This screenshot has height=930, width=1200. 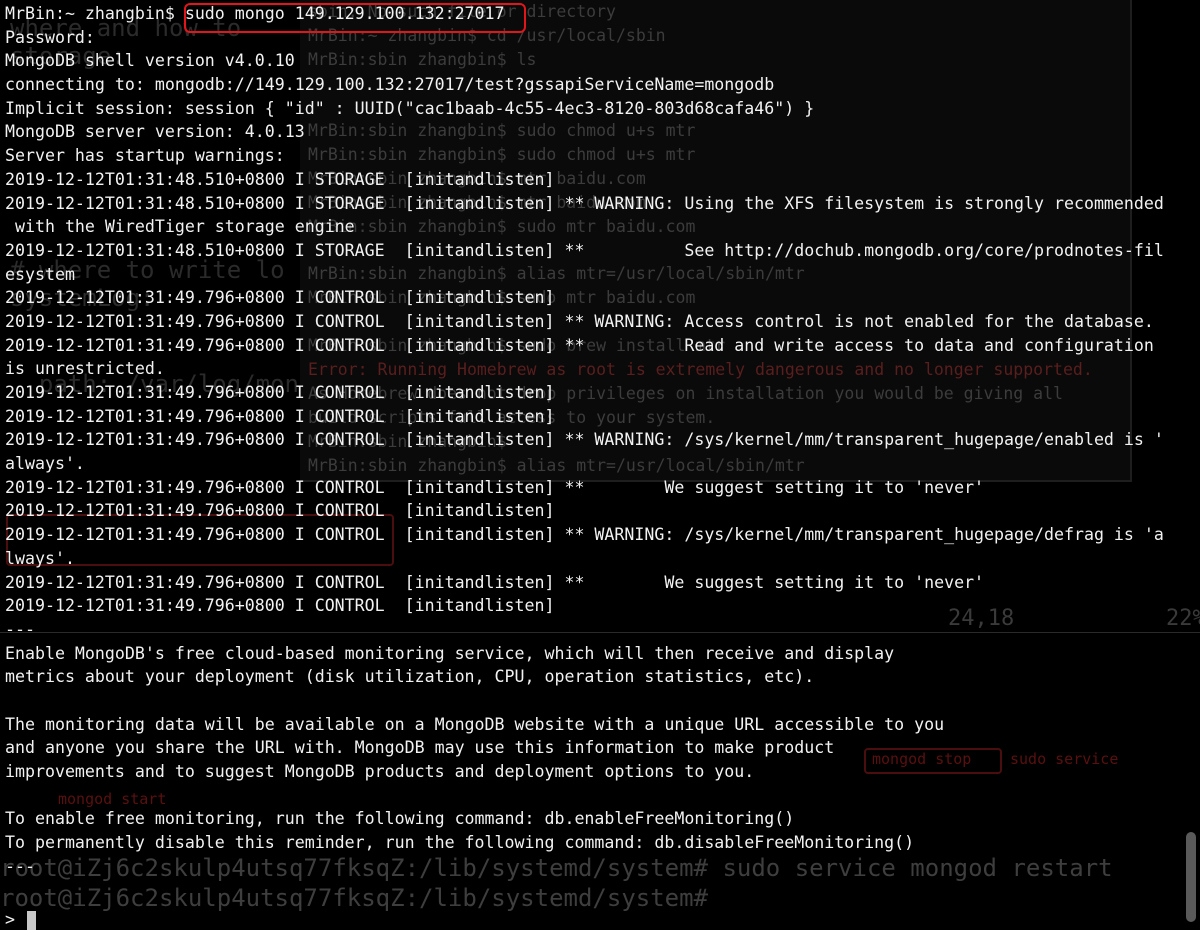 I want to click on output-line: is unrestricted., so click(x=85, y=369).